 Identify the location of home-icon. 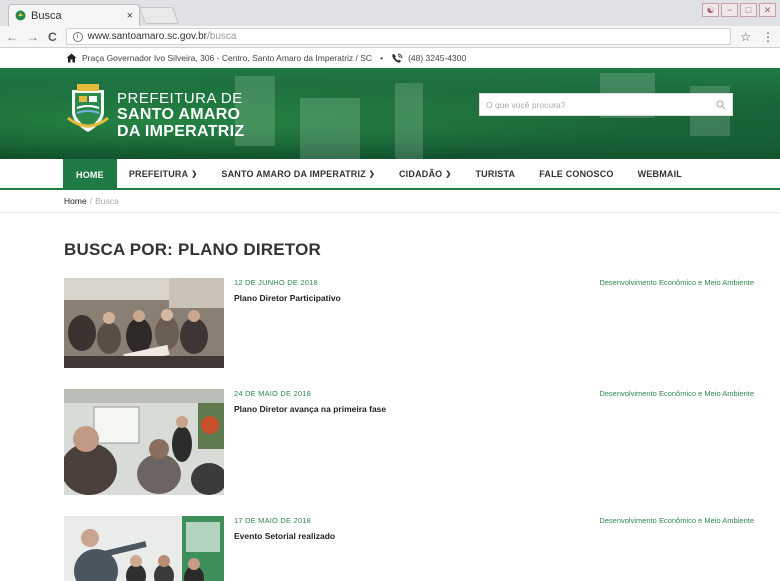
(71, 58).